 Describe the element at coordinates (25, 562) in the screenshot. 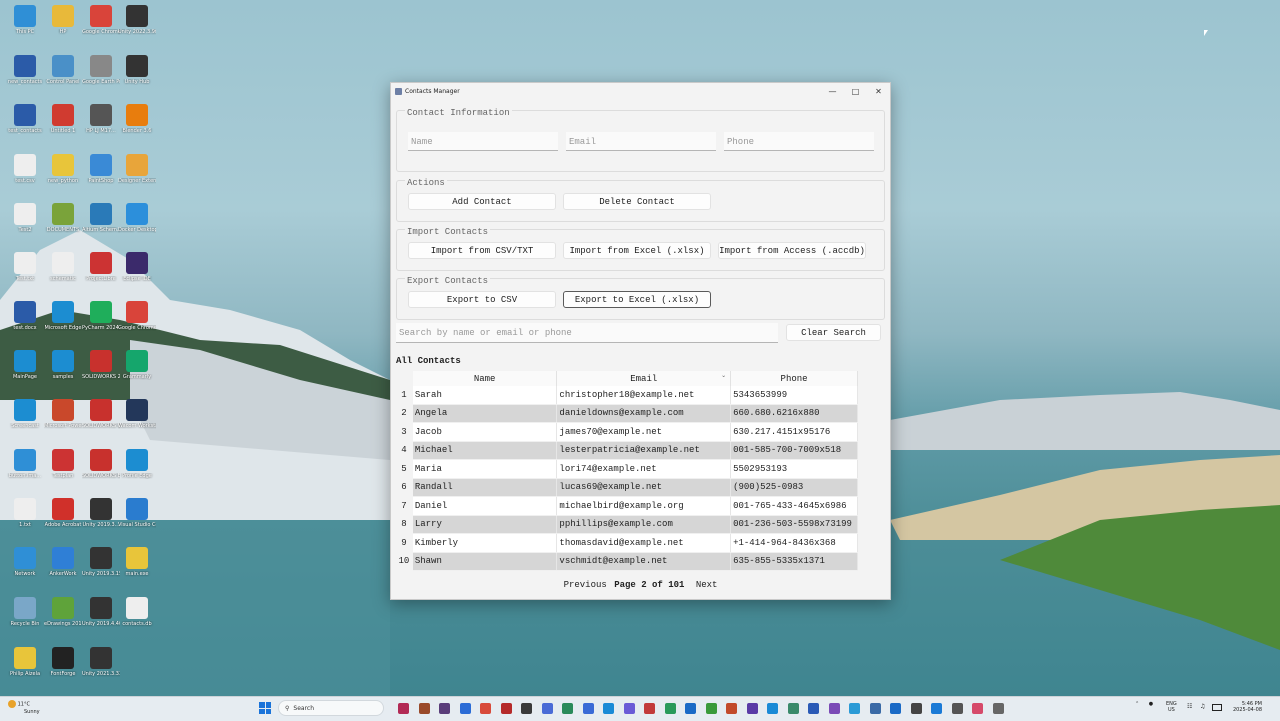

I see `desktop-icon: Network` at that location.